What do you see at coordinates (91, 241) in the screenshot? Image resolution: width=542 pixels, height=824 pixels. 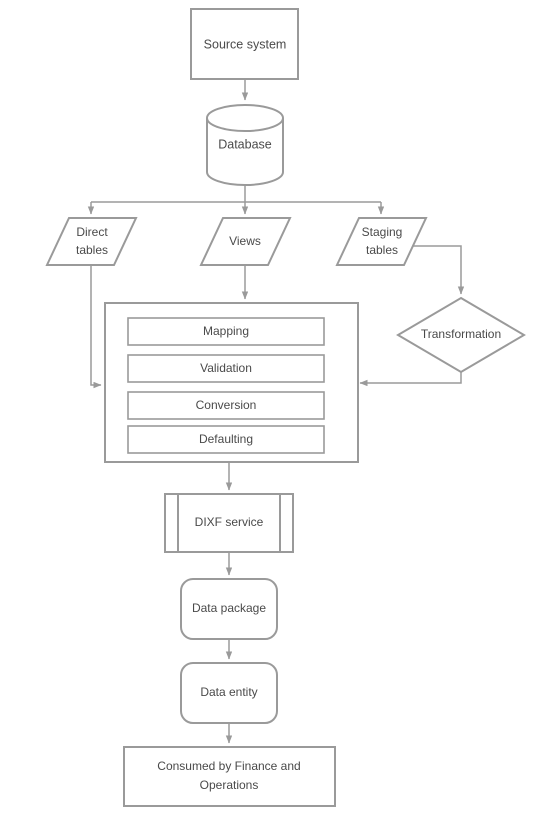 I see `node-direct-tables: Direct tables` at bounding box center [91, 241].